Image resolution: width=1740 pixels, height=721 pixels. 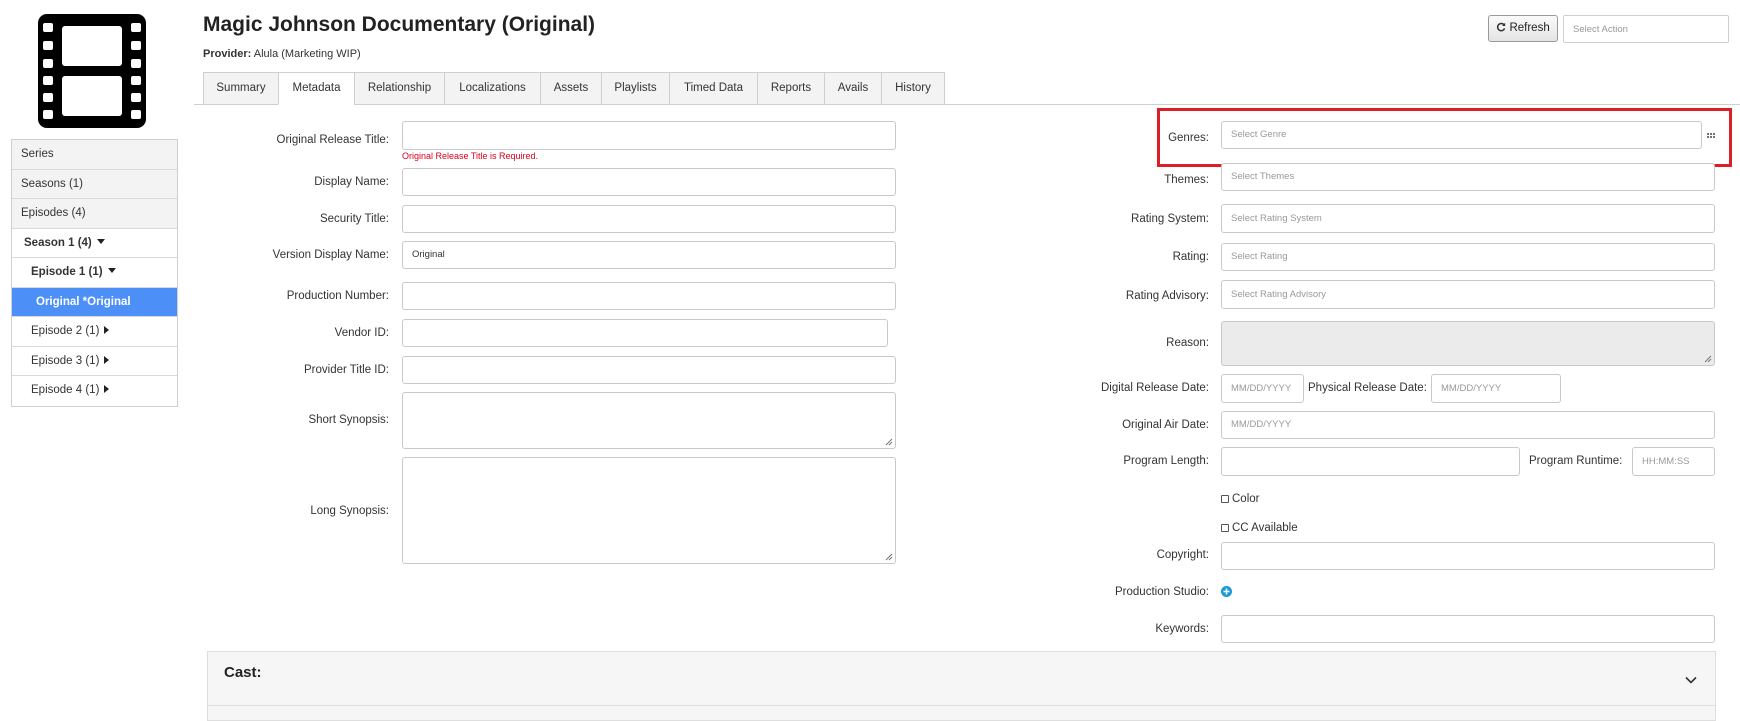 I want to click on reason-textarea, so click(x=1468, y=343).